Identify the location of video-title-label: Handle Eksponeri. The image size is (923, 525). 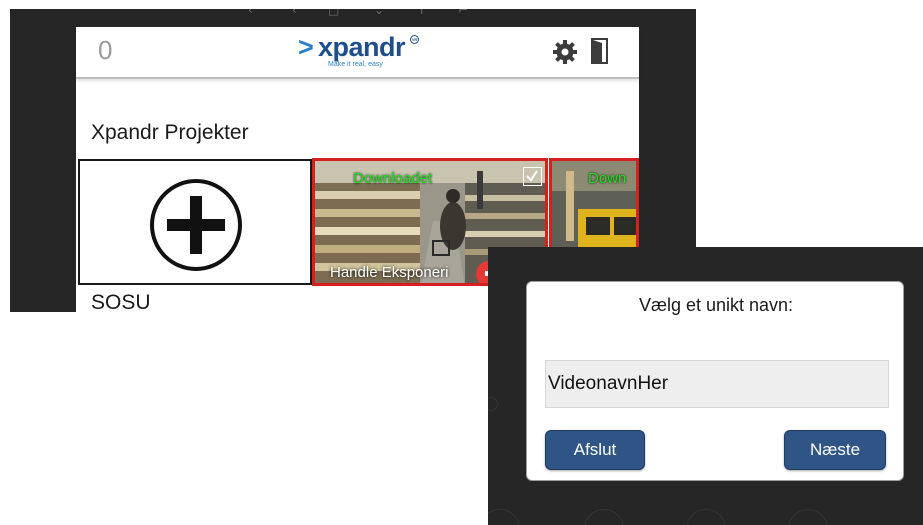
(389, 272).